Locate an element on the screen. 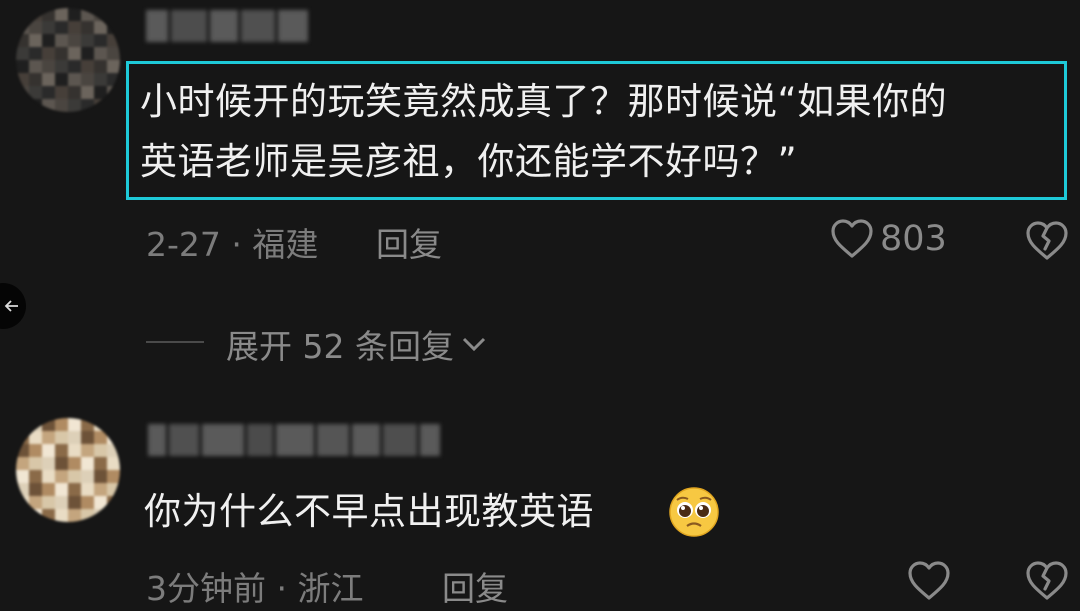 This screenshot has height=611, width=1080. comment-text-line-2: 英语老师是吴彦祖，你还能学不好吗？” is located at coordinates (469, 161).